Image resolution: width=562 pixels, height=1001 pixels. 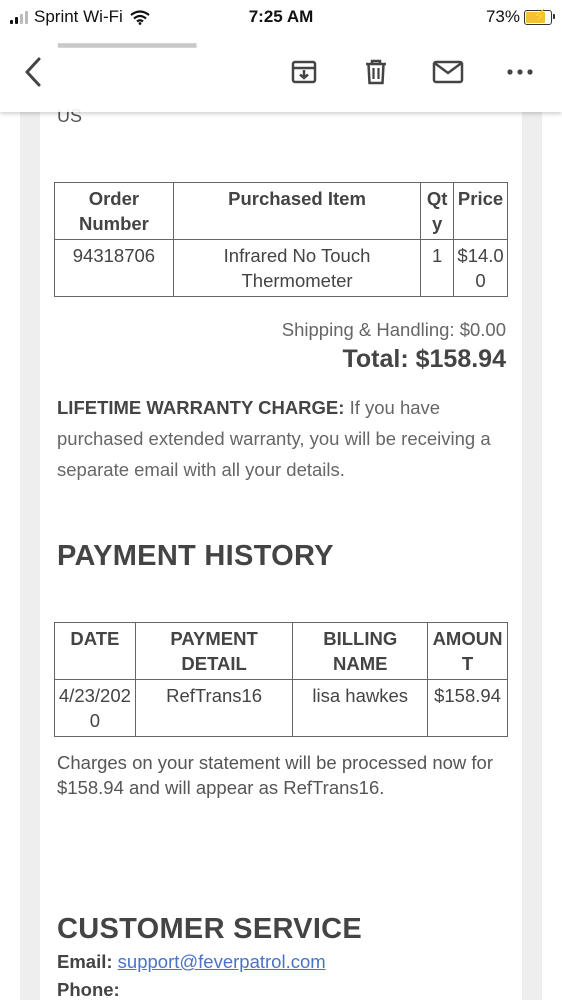 I want to click on margin-left, so click(x=30, y=556).